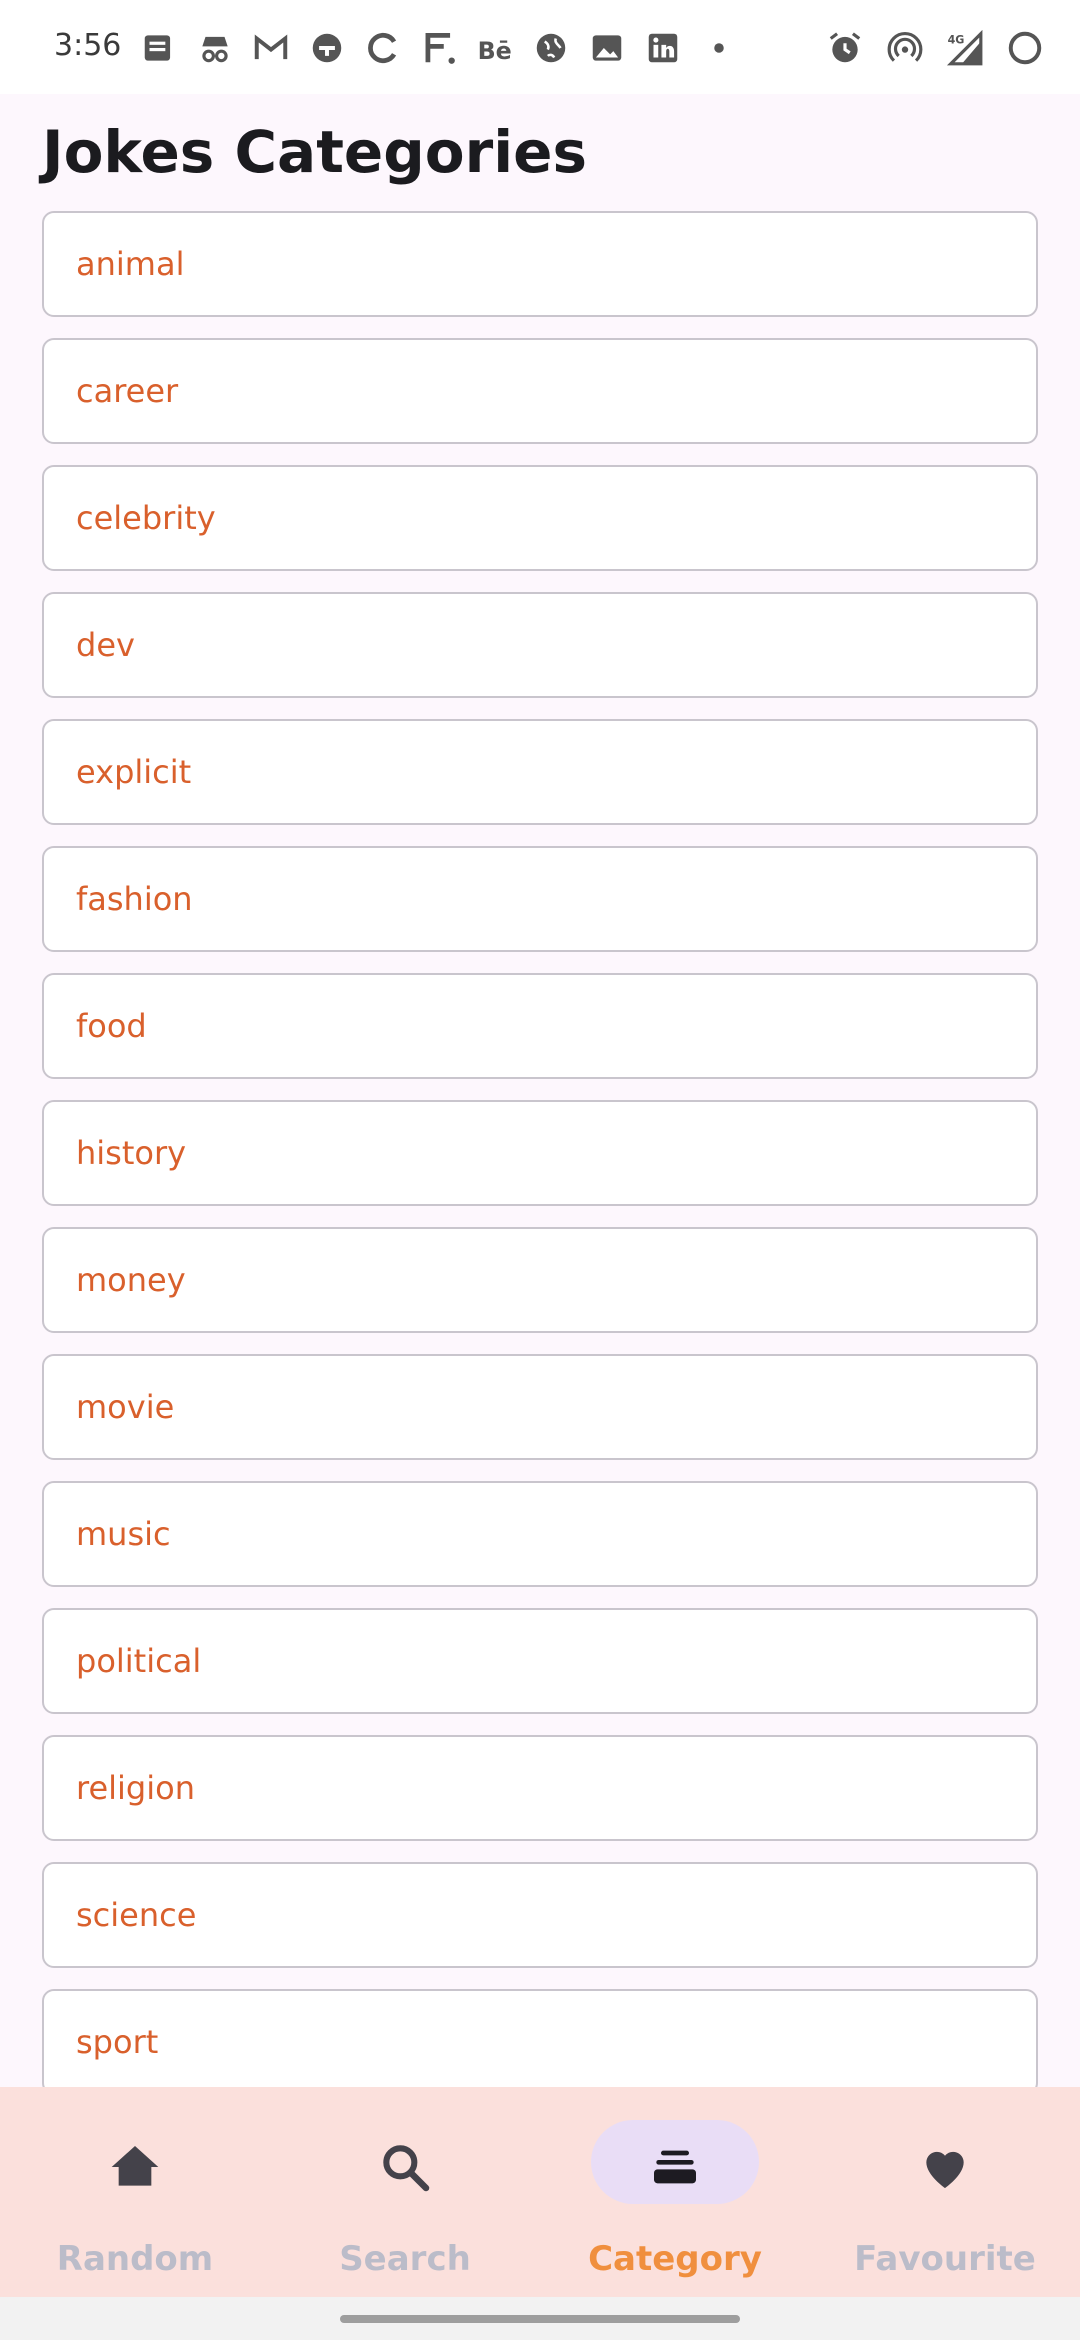  What do you see at coordinates (964, 47) in the screenshot?
I see `signal-4g-icon: 4G` at bounding box center [964, 47].